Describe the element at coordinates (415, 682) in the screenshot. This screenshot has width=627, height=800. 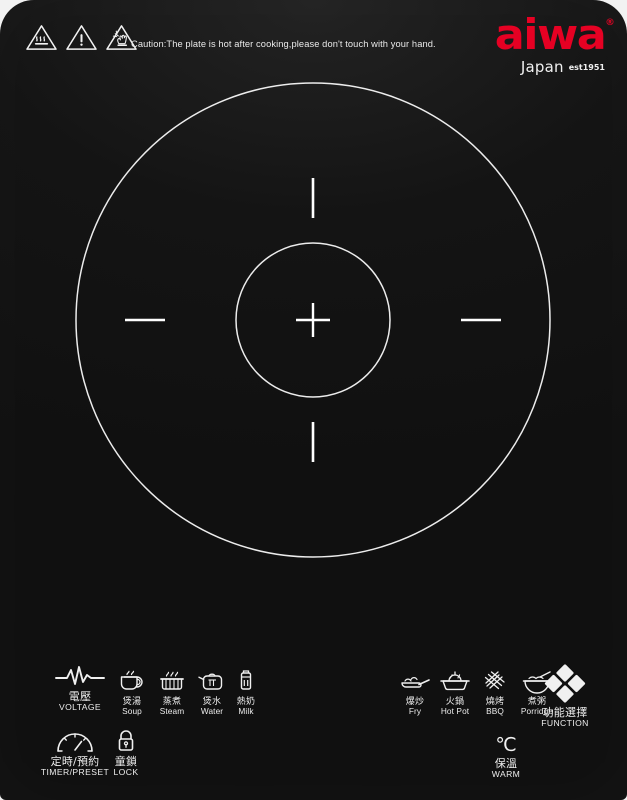
I see `frying-pan-icon` at that location.